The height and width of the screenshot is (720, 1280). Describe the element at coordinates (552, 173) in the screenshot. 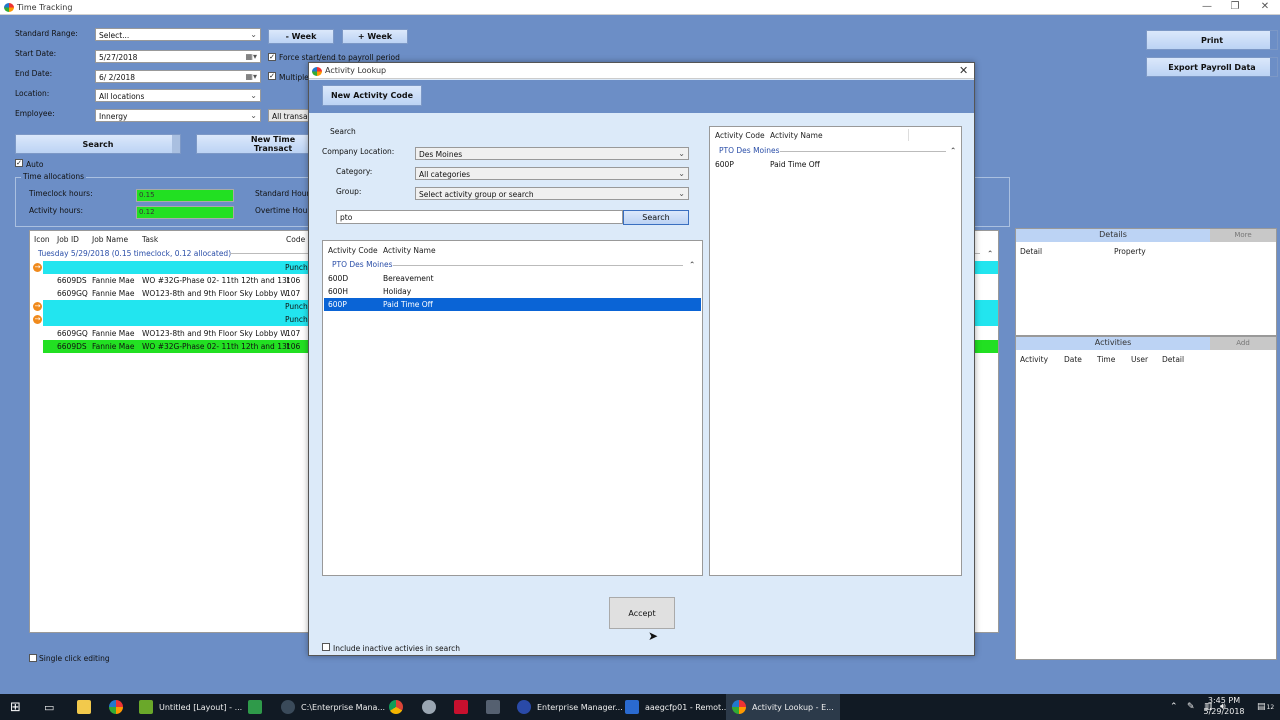

I see `category-select: All categories ⌄` at that location.